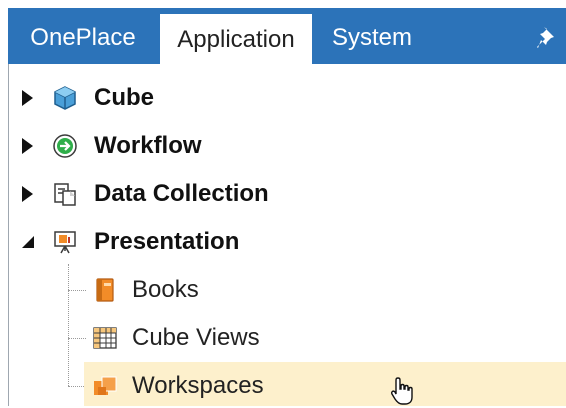 The image size is (566, 408). What do you see at coordinates (65, 98) in the screenshot?
I see `cube-icon` at bounding box center [65, 98].